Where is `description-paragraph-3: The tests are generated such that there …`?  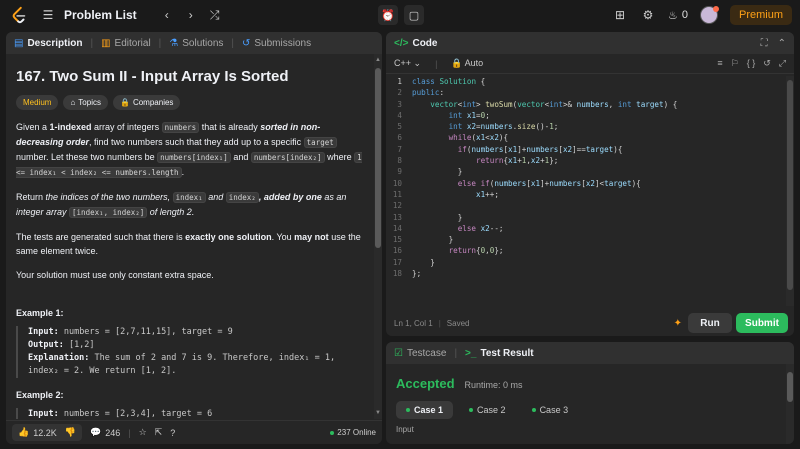
description-paragraph-3: The tests are generated such that there … is located at coordinates (188, 244).